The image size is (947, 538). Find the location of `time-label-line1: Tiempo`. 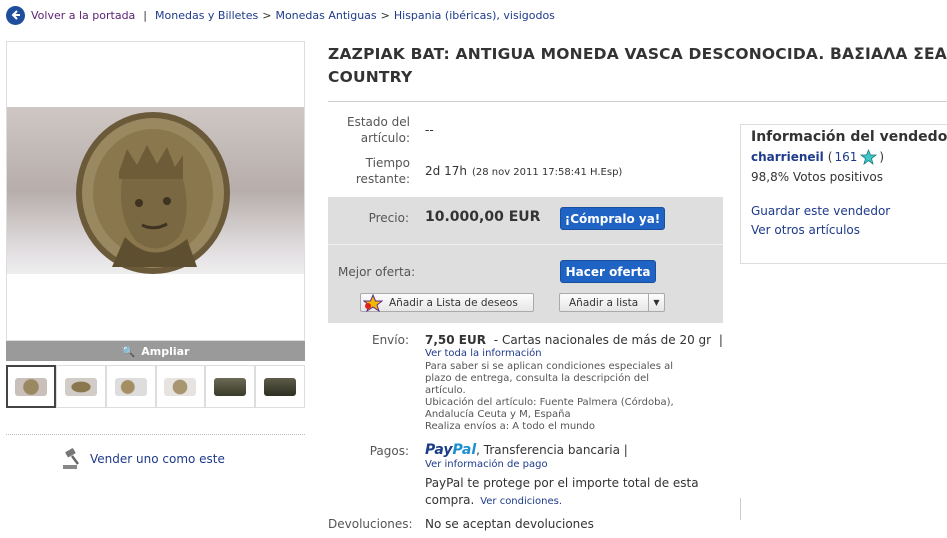

time-label-line1: Tiempo is located at coordinates (387, 163).